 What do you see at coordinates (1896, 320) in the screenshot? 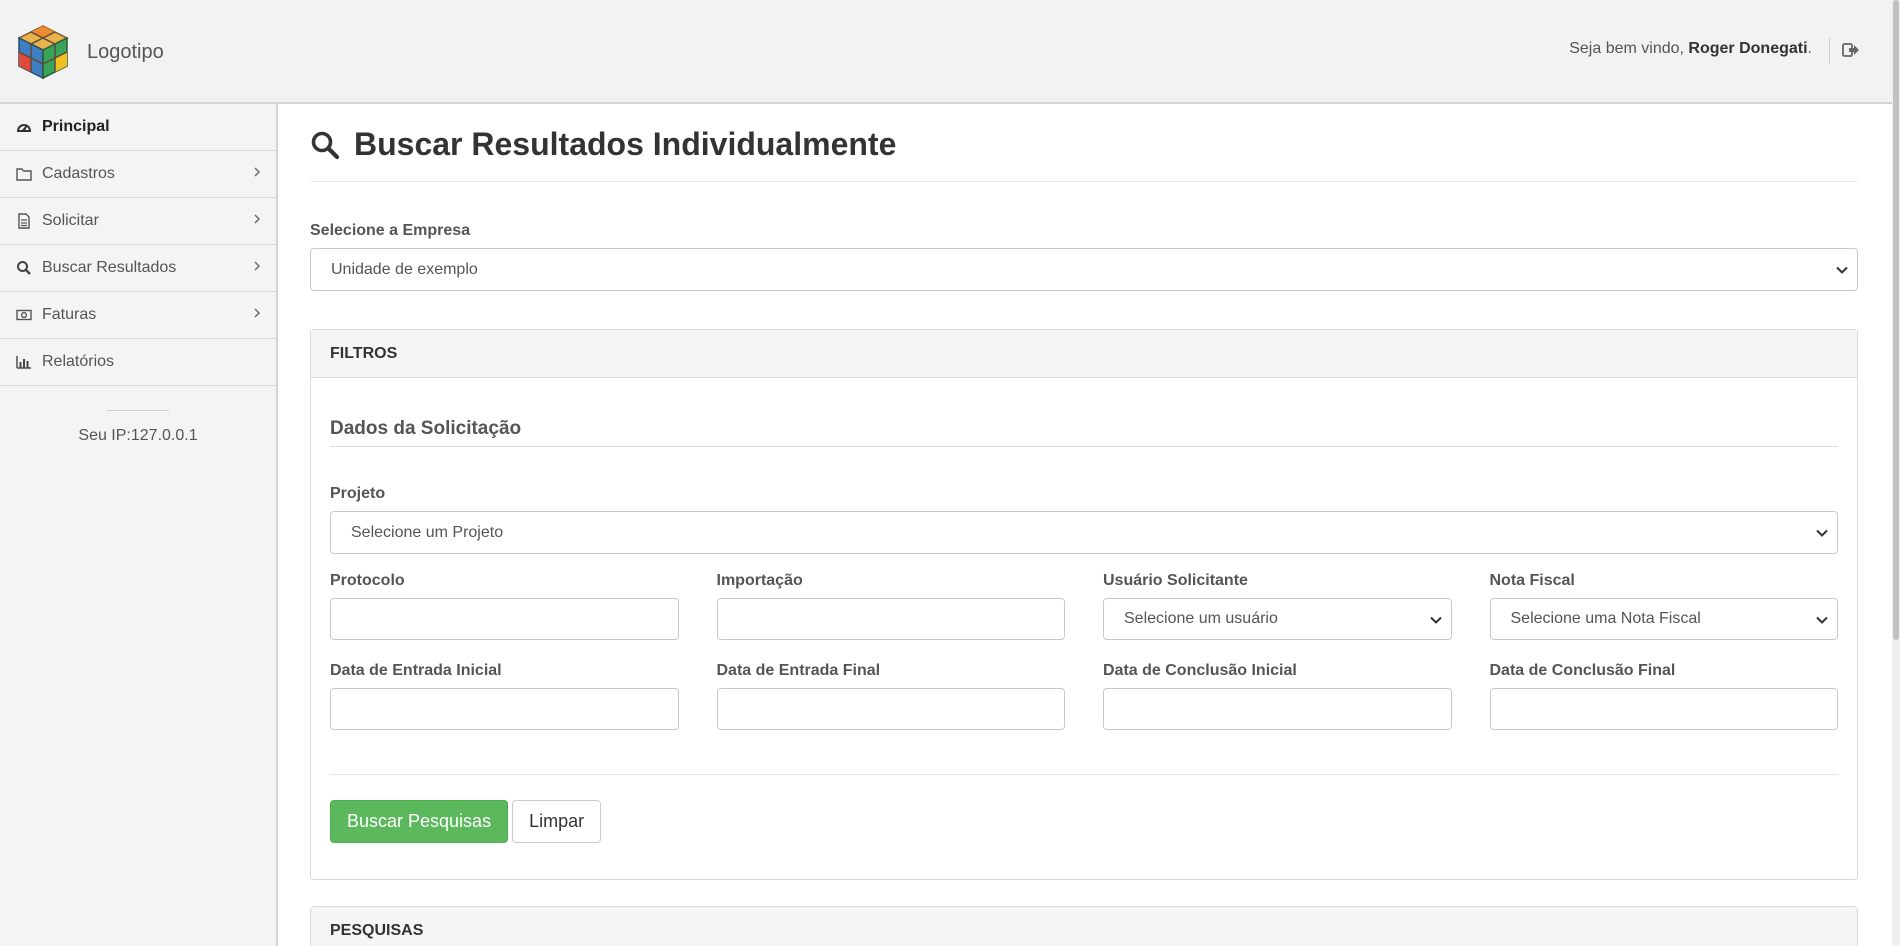
I see `scrollbar-thumb` at bounding box center [1896, 320].